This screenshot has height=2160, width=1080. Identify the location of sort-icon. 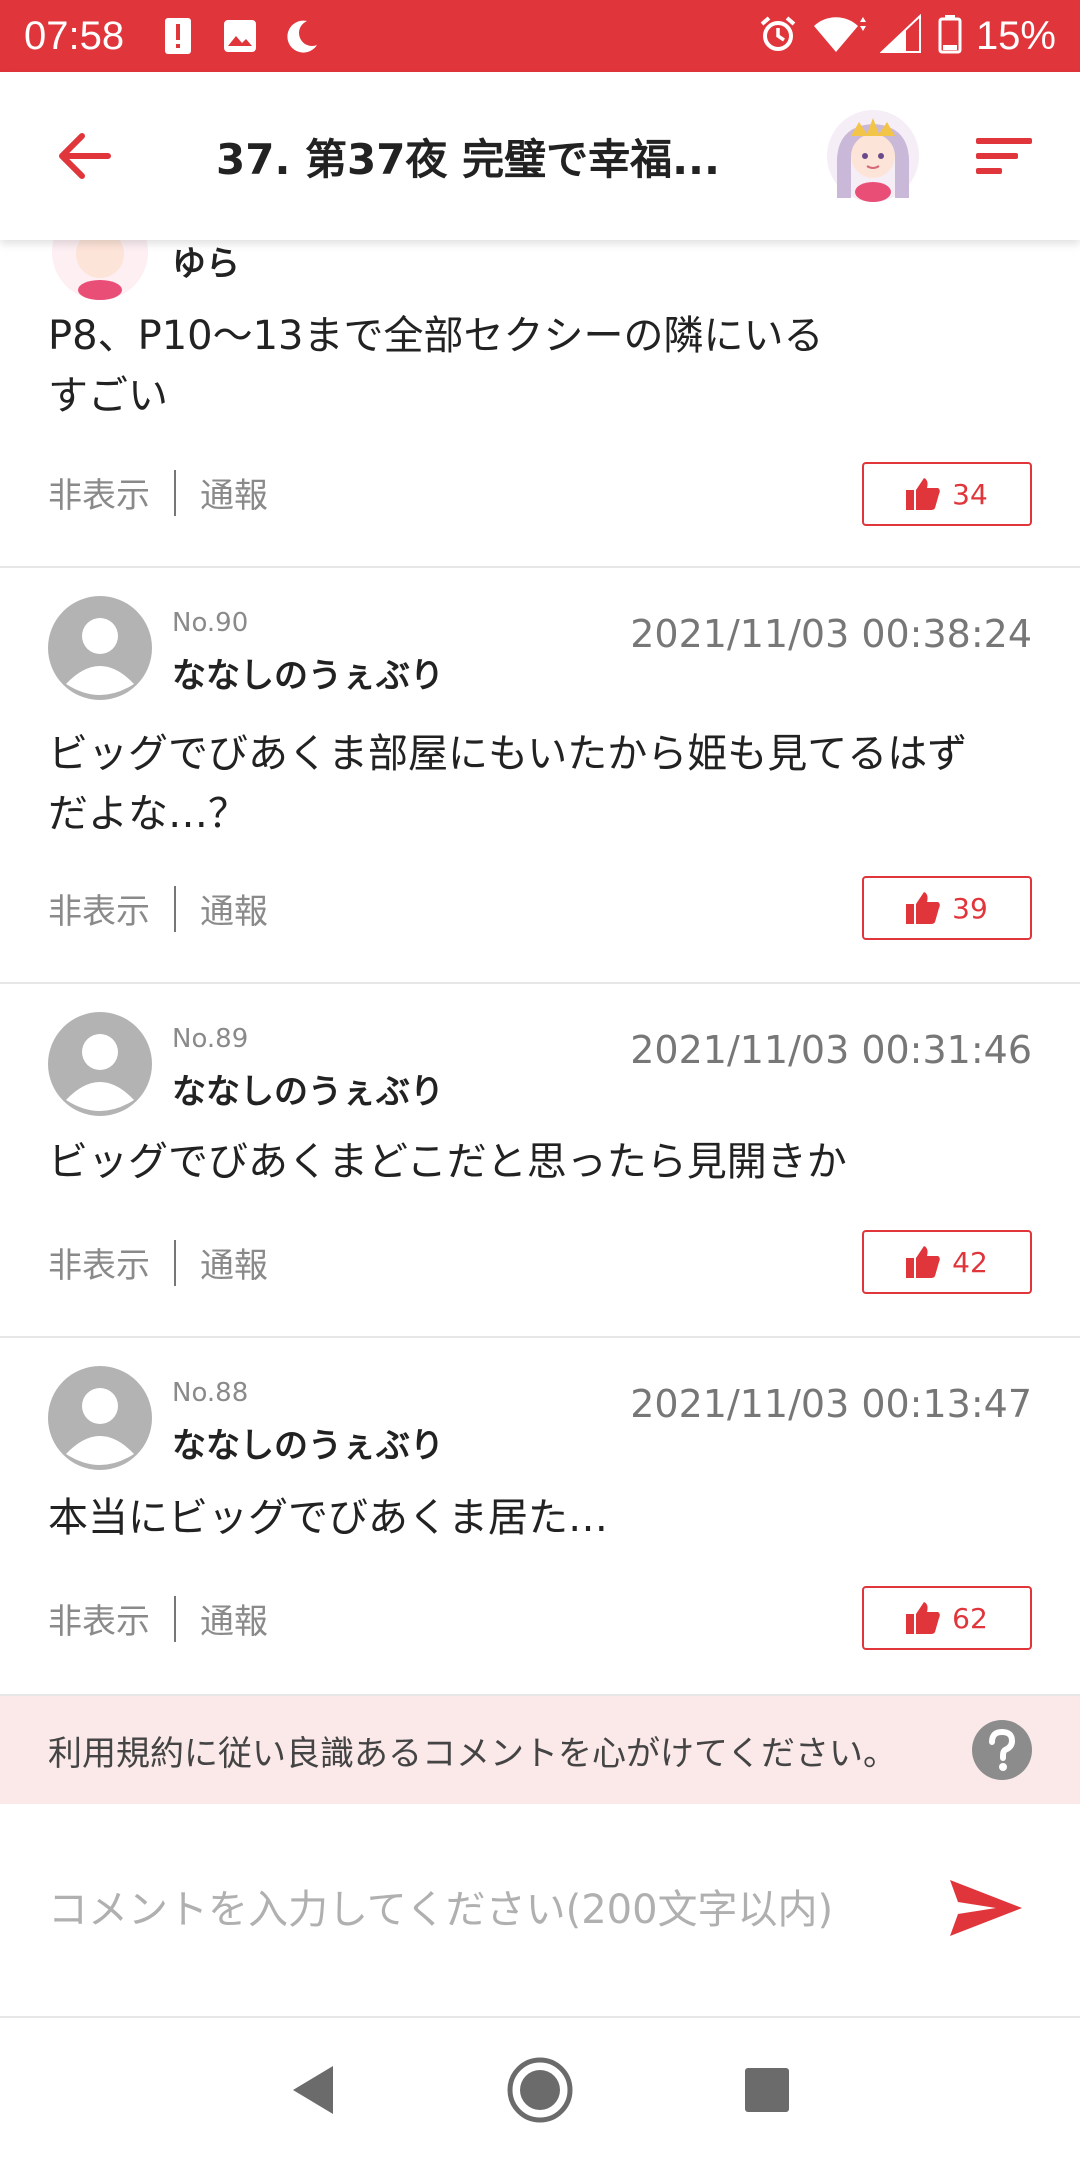
(1004, 156).